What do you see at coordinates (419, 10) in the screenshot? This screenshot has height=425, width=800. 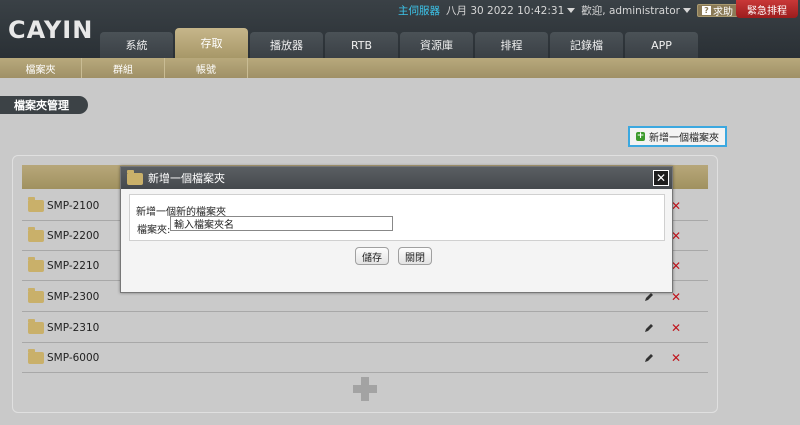 I see `server-label: 主伺服器` at bounding box center [419, 10].